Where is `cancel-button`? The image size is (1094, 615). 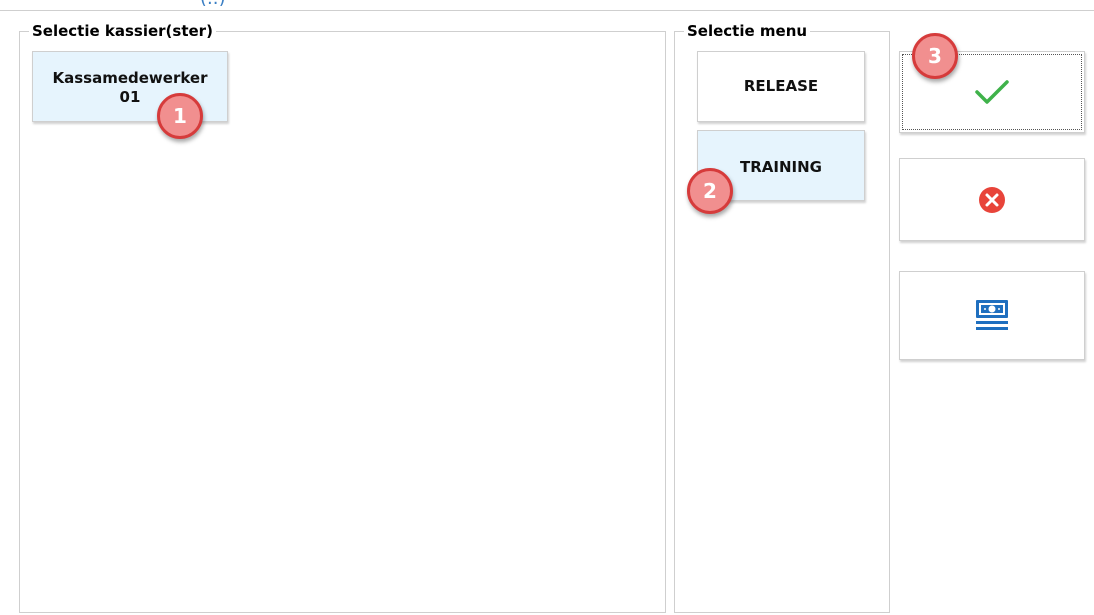
cancel-button is located at coordinates (992, 199).